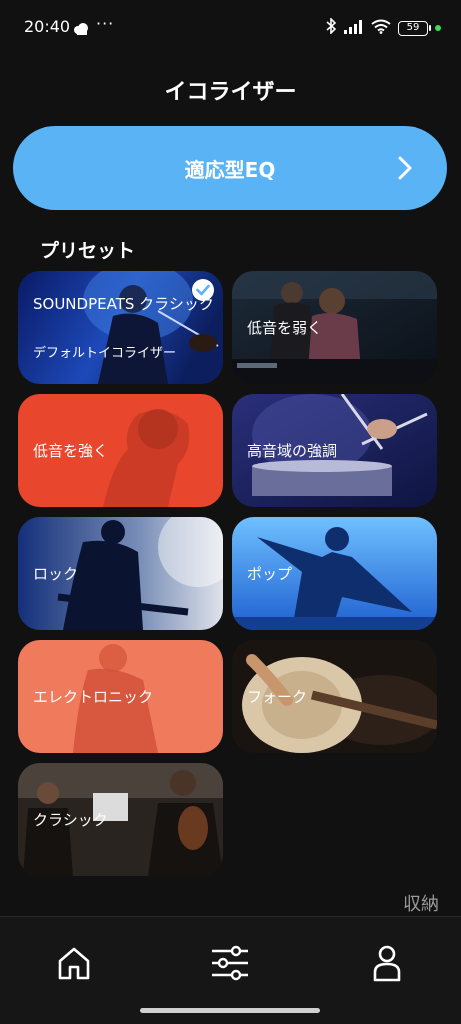 This screenshot has width=461, height=1024. I want to click on preset-label: 低音を強く, so click(71, 451).